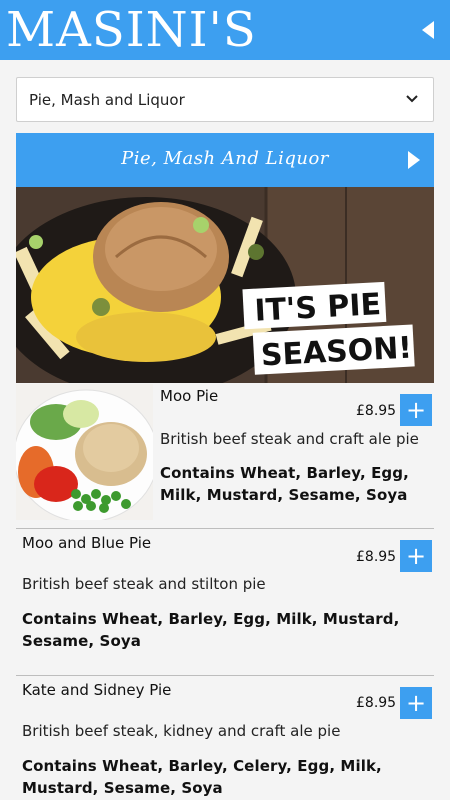 The height and width of the screenshot is (800, 450). What do you see at coordinates (144, 584) in the screenshot?
I see `item-description: British beef steak and stilton pie` at bounding box center [144, 584].